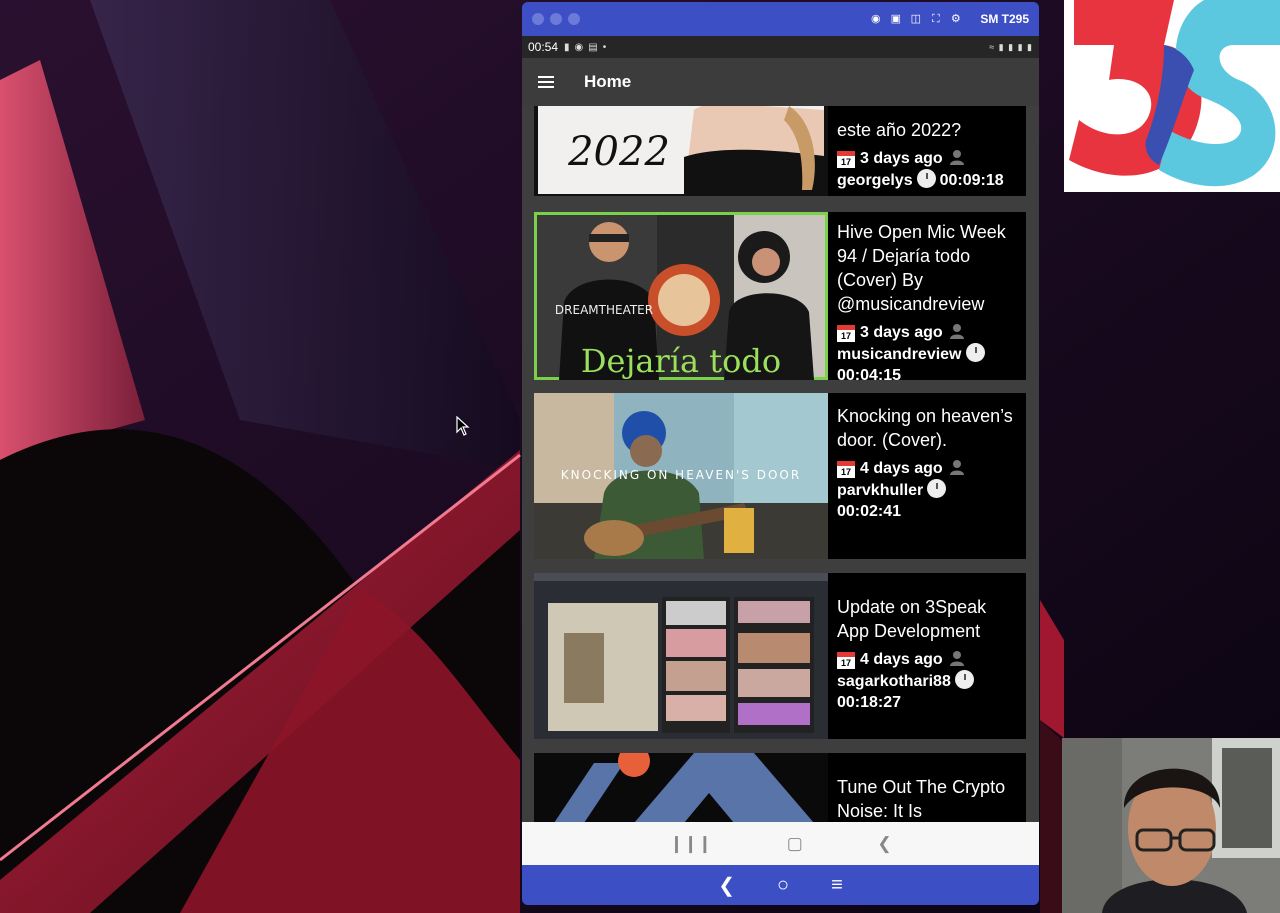 The width and height of the screenshot is (1280, 913). What do you see at coordinates (875, 19) in the screenshot?
I see `camera-icon: ◉` at bounding box center [875, 19].